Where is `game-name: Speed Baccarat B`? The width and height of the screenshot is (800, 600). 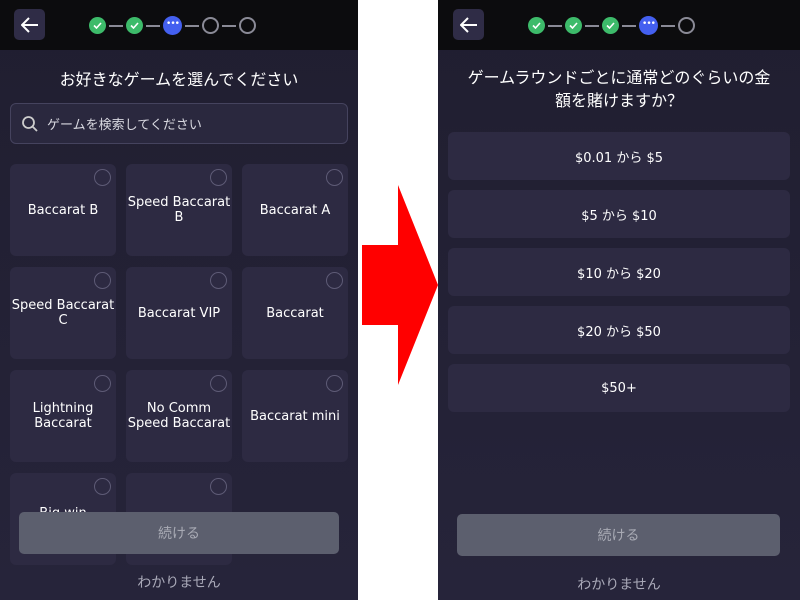 game-name: Speed Baccarat B is located at coordinates (179, 210).